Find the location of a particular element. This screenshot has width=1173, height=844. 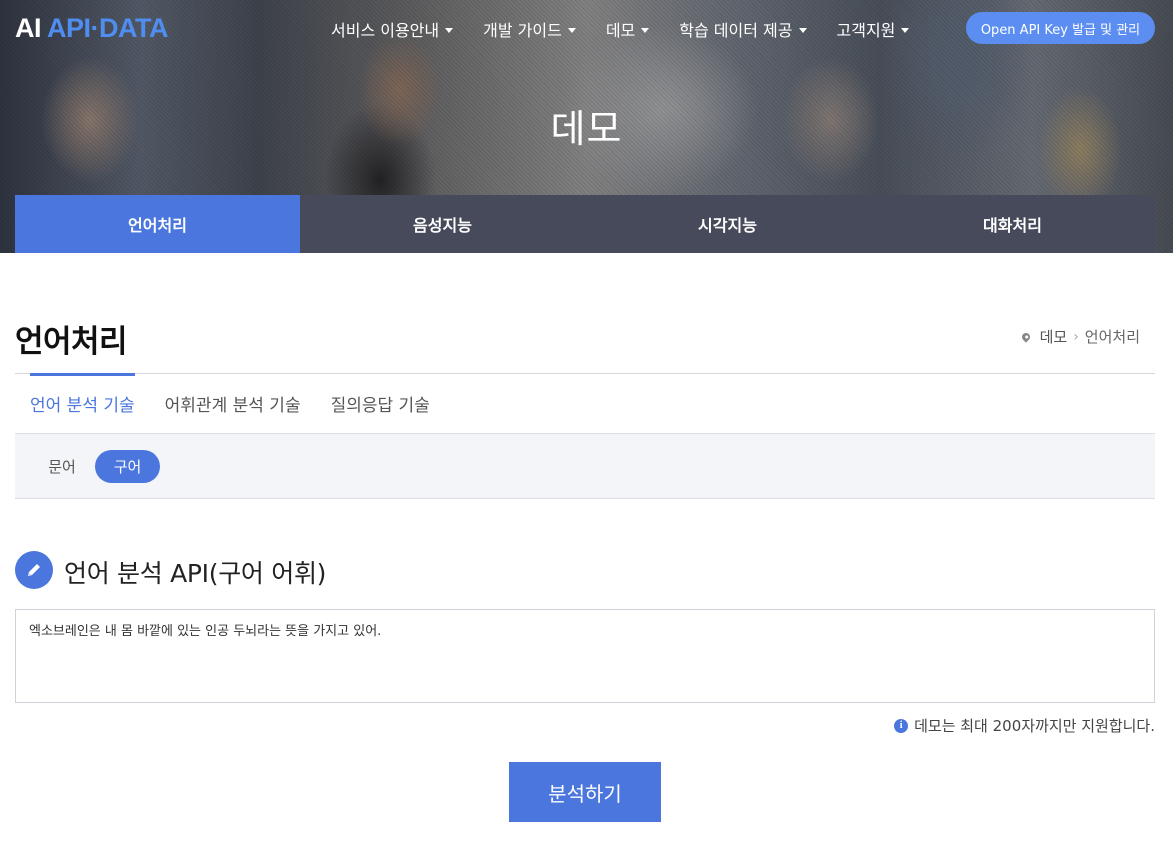

tab-dialogue-processing: 대화처리 is located at coordinates (1012, 224).